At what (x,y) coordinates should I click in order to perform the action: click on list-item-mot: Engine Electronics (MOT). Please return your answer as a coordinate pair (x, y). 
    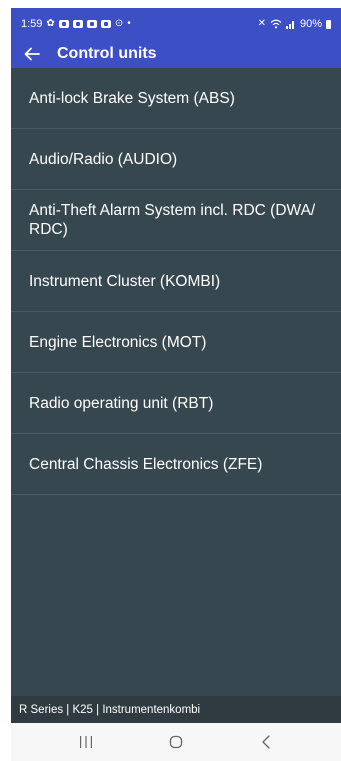
    Looking at the image, I should click on (176, 342).